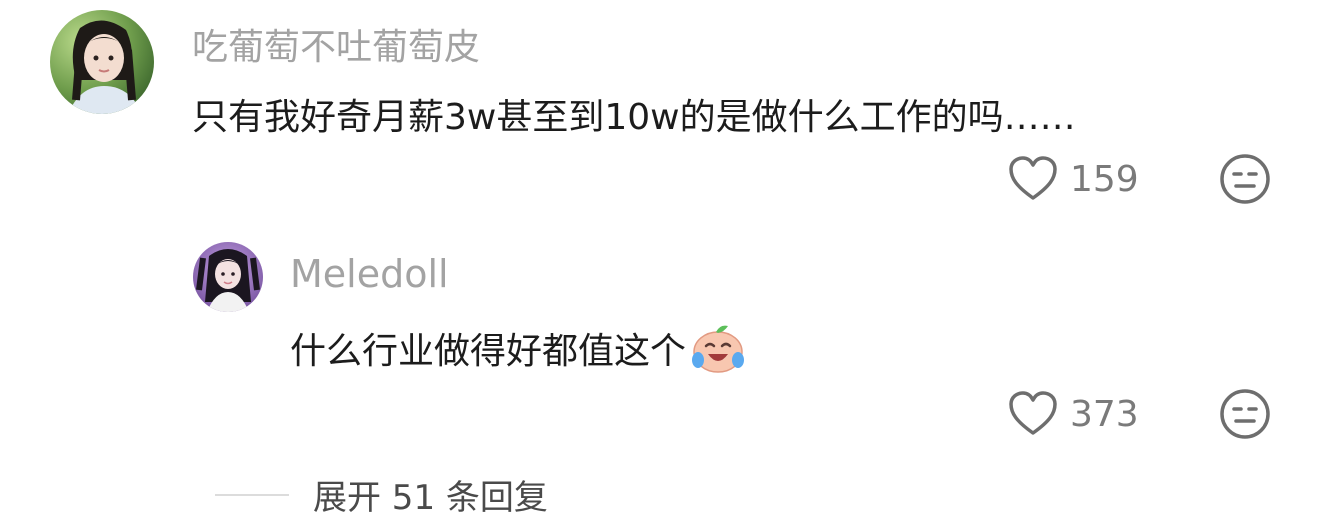 The height and width of the screenshot is (520, 1320). I want to click on reply-username: Meledoll, so click(369, 274).